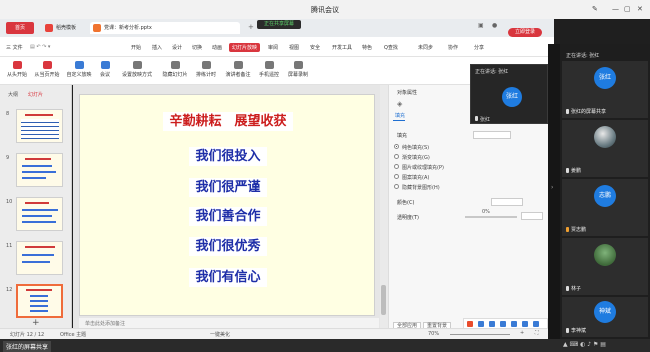 The width and height of the screenshot is (650, 352). I want to click on punctuation-icon, so click(492, 324).